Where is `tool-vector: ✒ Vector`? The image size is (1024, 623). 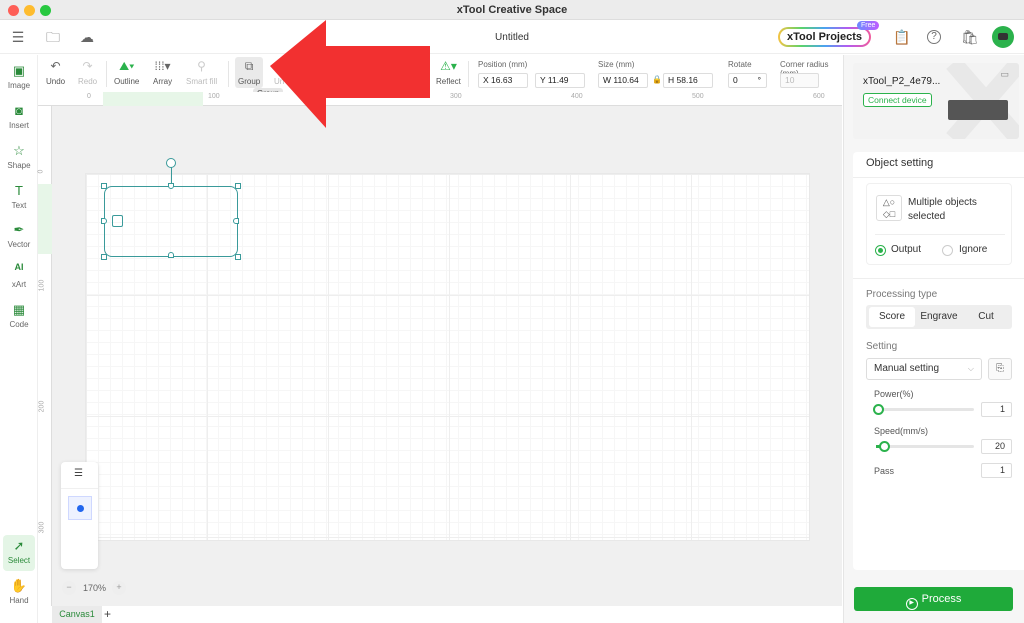
tool-vector: ✒ Vector is located at coordinates (19, 237).